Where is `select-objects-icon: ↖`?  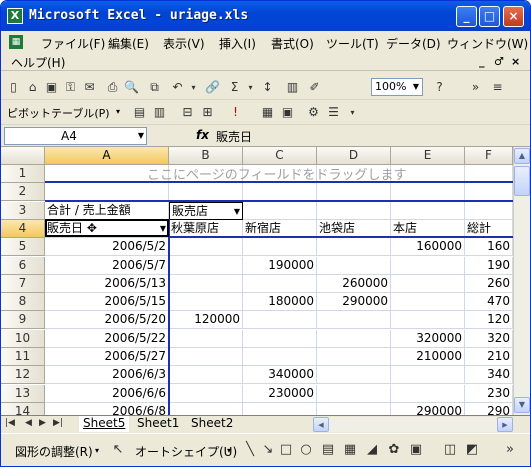
select-objects-icon: ↖ is located at coordinates (118, 450).